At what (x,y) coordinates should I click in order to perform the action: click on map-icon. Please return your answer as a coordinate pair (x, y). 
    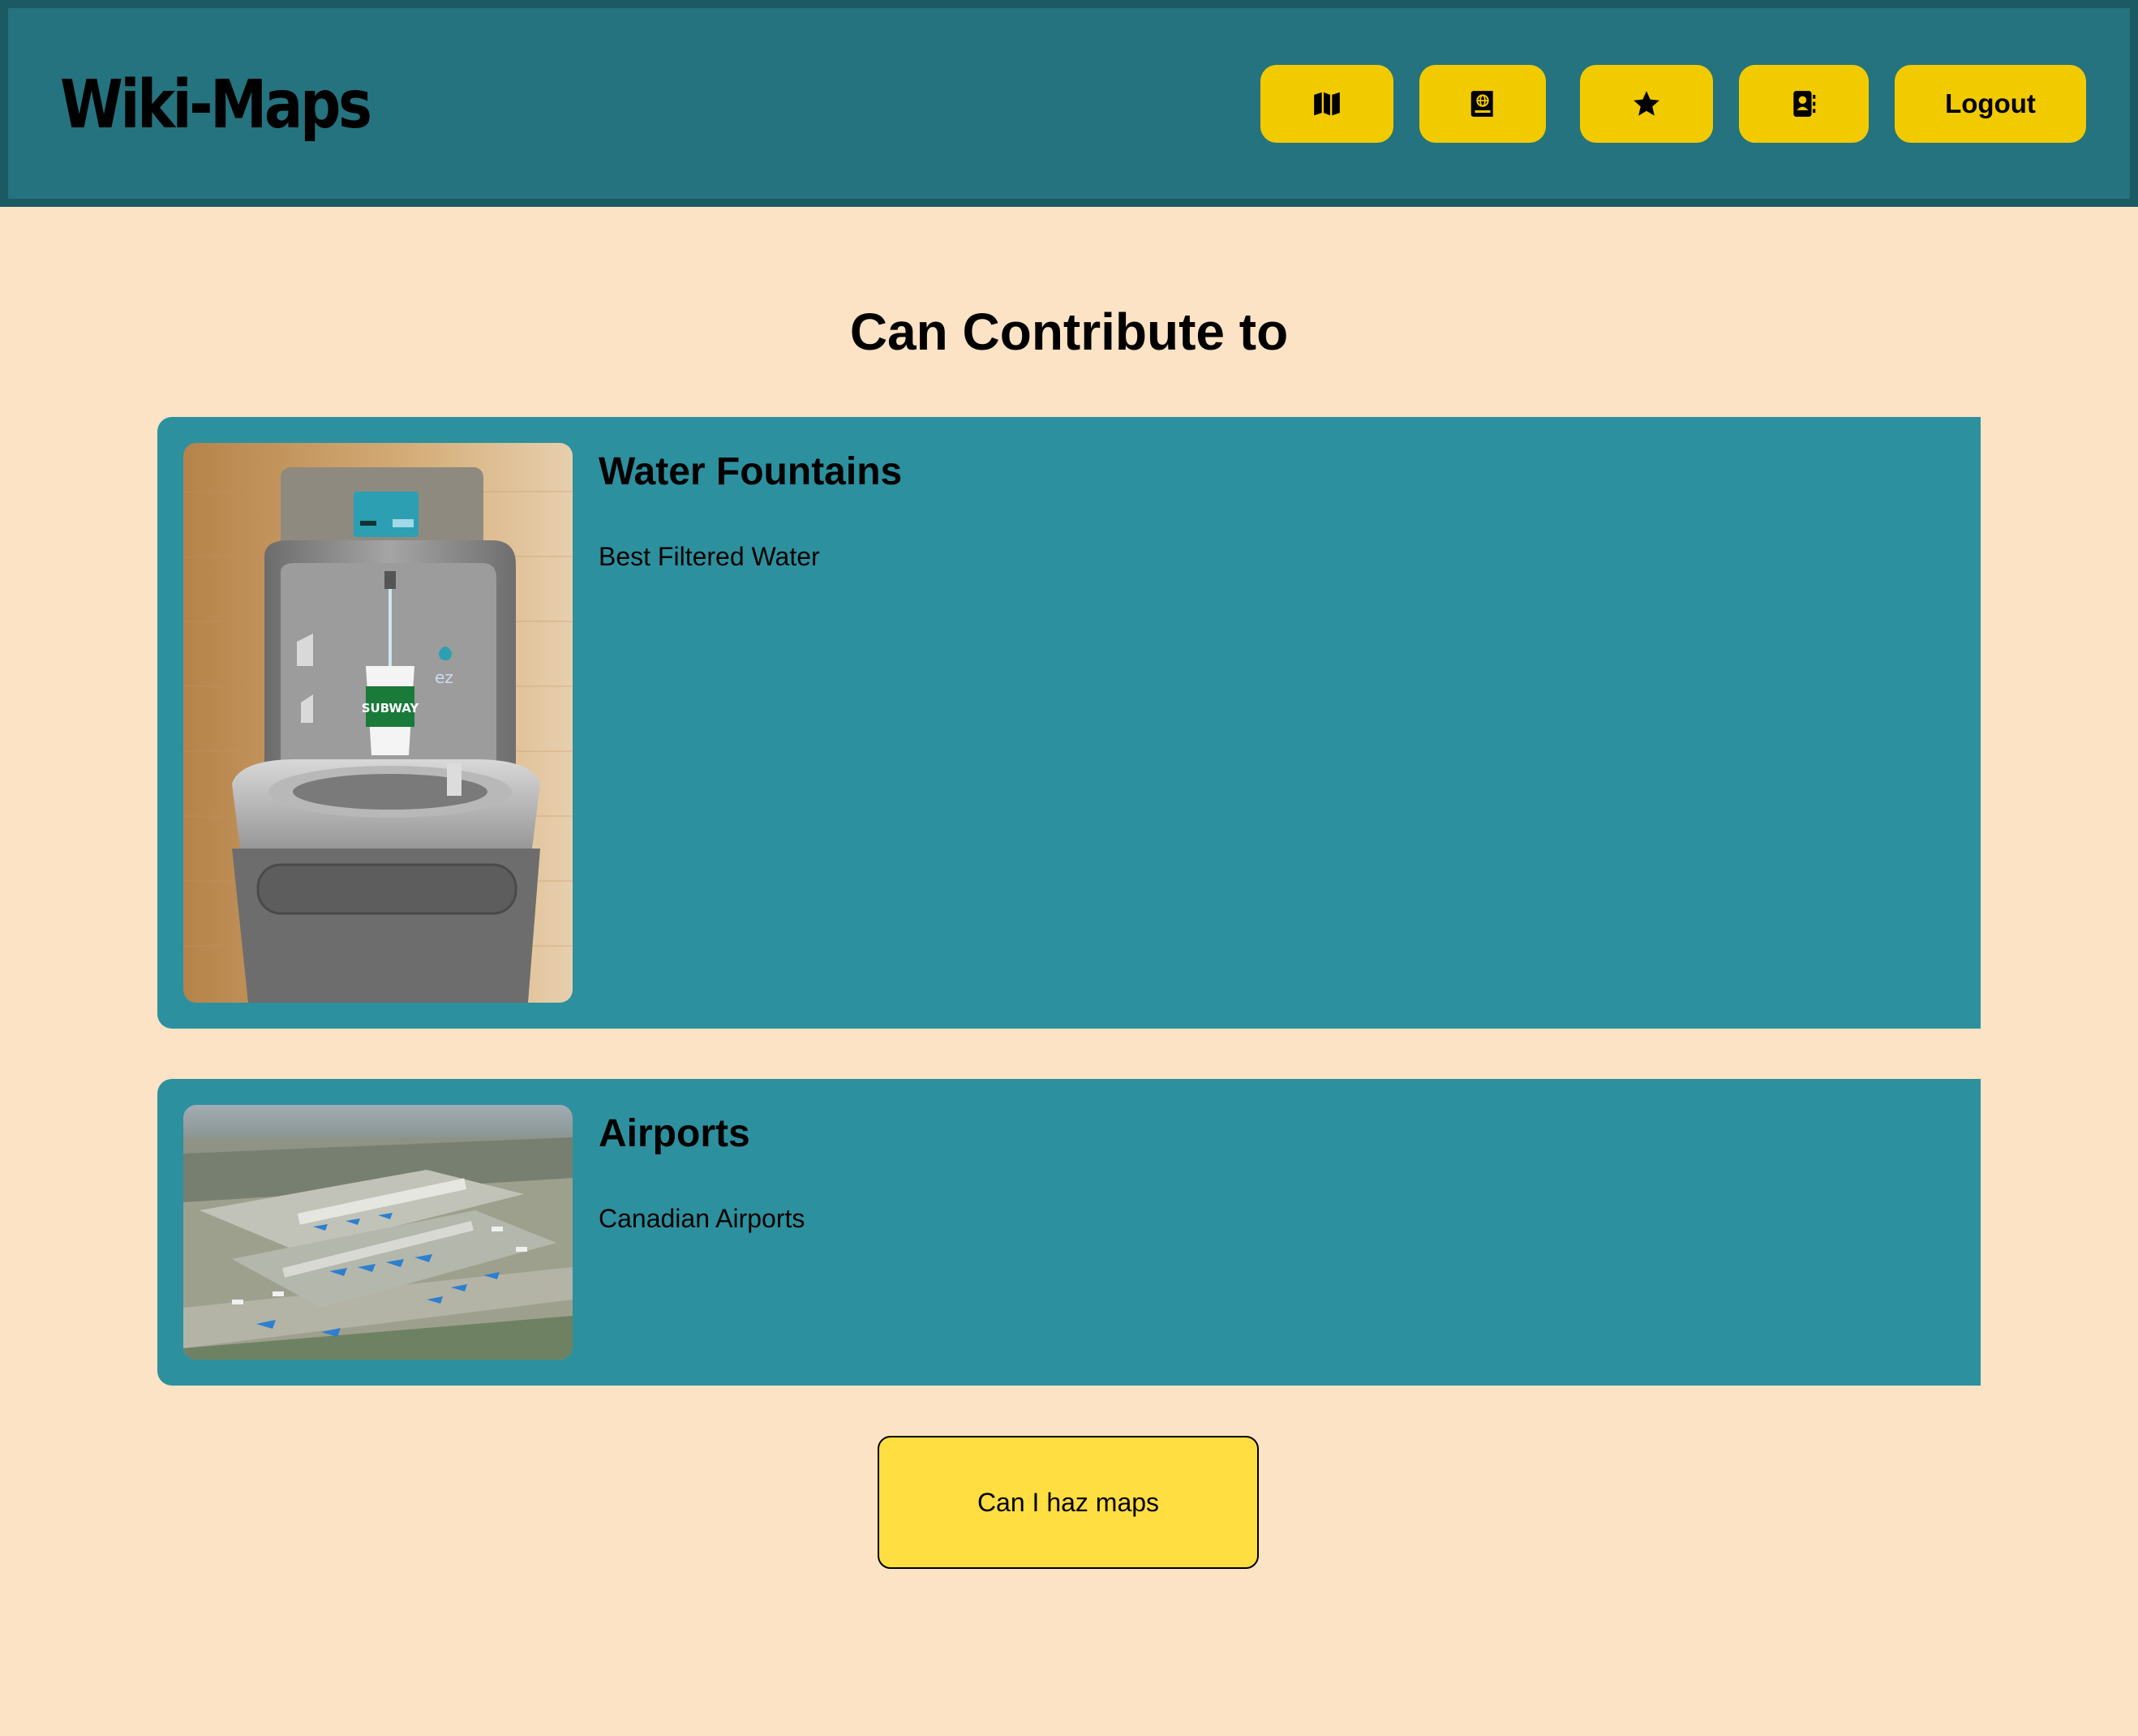
    Looking at the image, I should click on (1327, 104).